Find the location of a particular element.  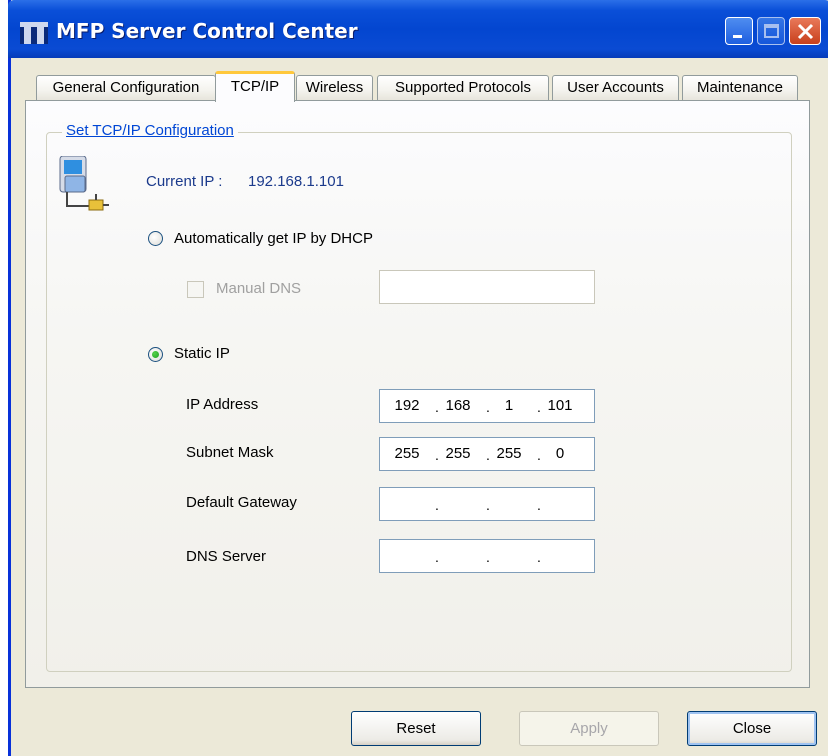

ip-octet-4: 101 is located at coordinates (560, 405).